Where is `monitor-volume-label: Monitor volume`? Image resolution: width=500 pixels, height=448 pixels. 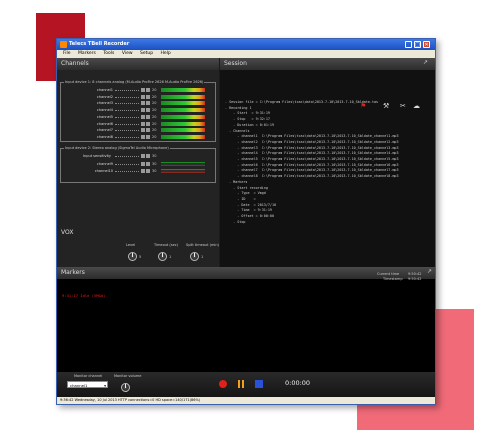
monitor-volume-label: Monitor volume is located at coordinates (128, 376).